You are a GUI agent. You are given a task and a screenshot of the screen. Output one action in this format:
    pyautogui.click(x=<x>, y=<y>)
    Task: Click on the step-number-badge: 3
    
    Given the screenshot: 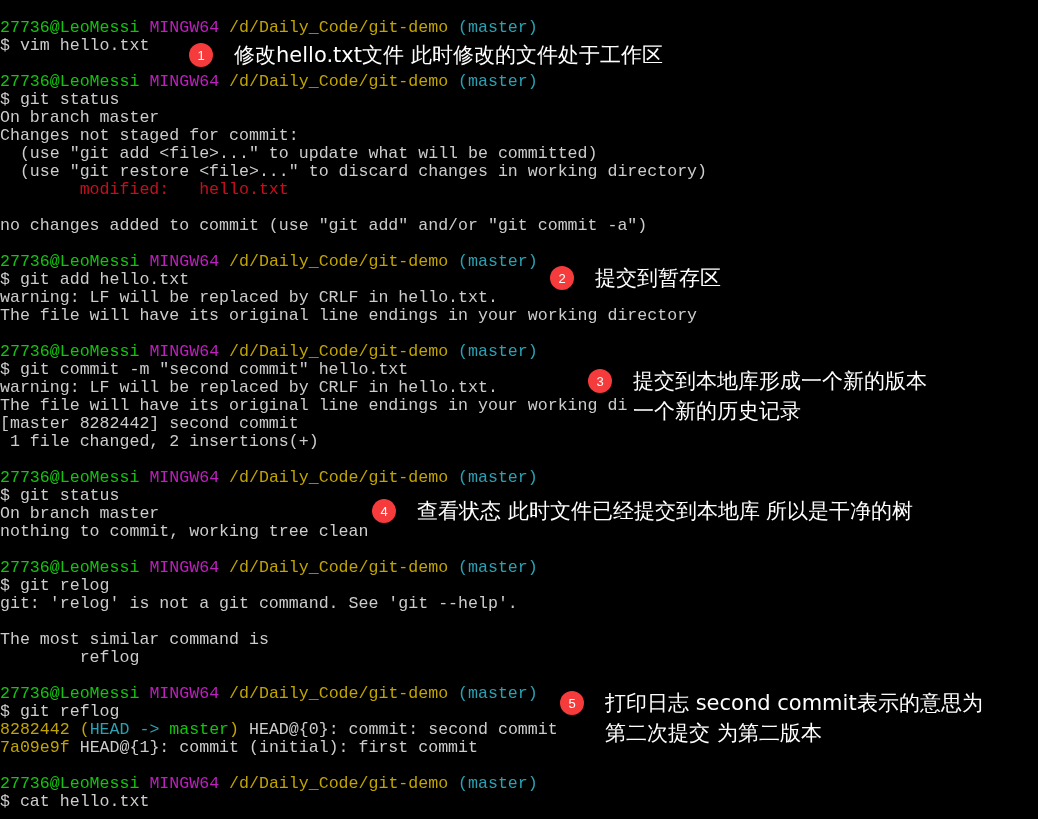 What is the action you would take?
    pyautogui.click(x=600, y=381)
    